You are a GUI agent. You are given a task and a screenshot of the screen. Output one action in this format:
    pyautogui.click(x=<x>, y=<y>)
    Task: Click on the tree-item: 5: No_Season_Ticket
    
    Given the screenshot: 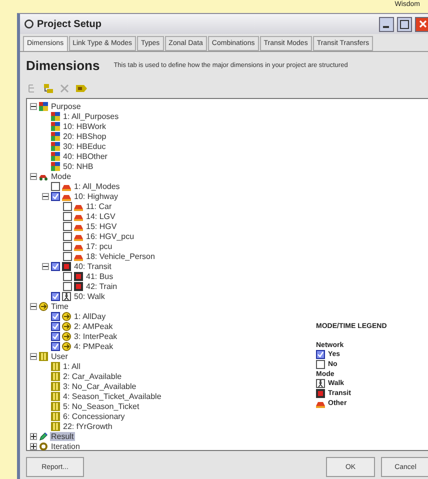 What is the action you would take?
    pyautogui.click(x=101, y=406)
    